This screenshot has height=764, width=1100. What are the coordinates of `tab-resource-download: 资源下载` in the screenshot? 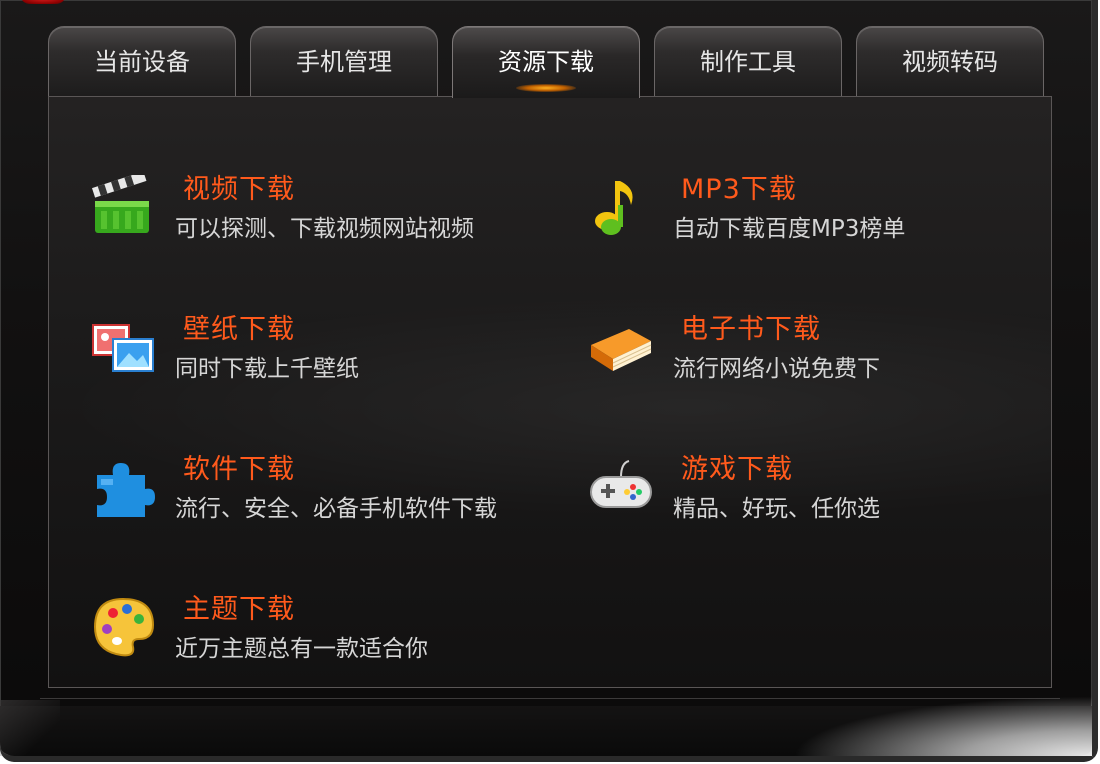 It's located at (546, 62).